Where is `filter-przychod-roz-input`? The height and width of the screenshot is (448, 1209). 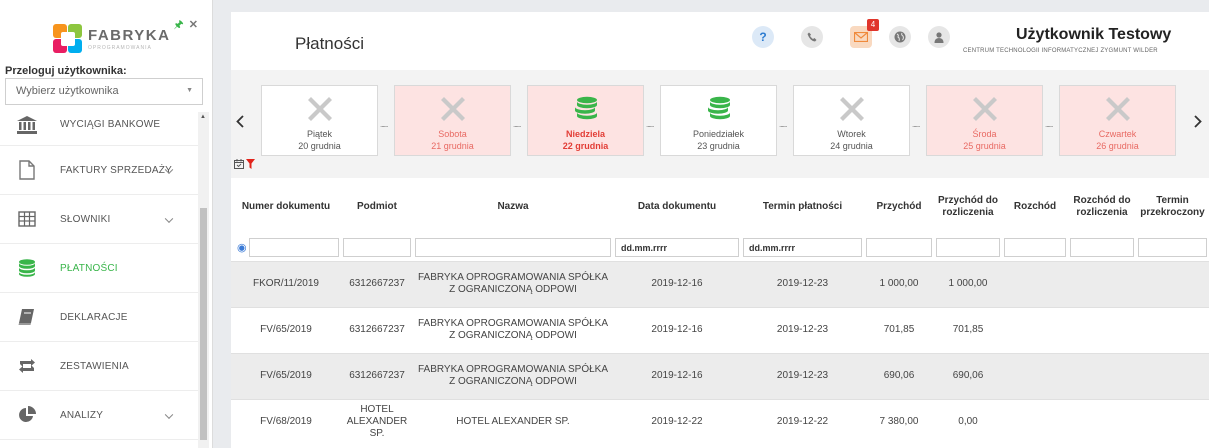 filter-przychod-roz-input is located at coordinates (968, 248).